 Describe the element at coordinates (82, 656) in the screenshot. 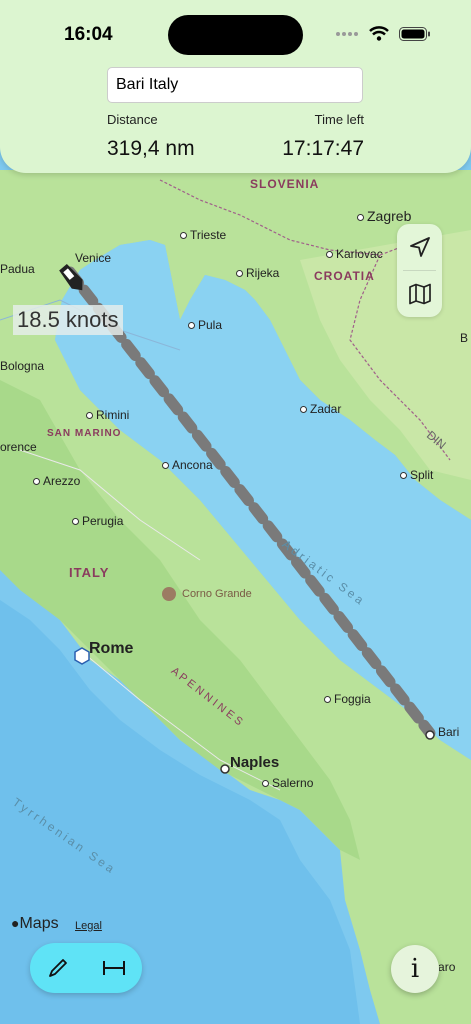

I see `rome-marker` at that location.